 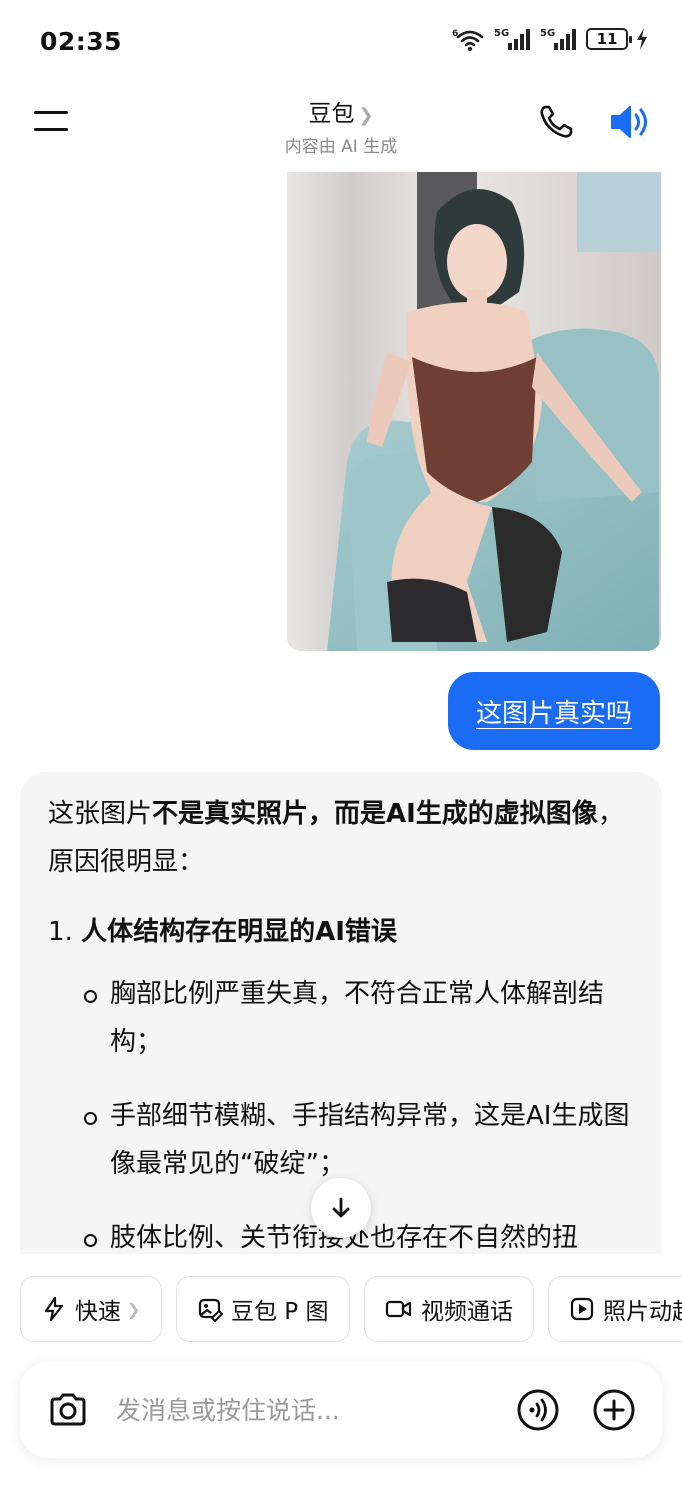 I want to click on voice-input-button, so click(x=538, y=1410).